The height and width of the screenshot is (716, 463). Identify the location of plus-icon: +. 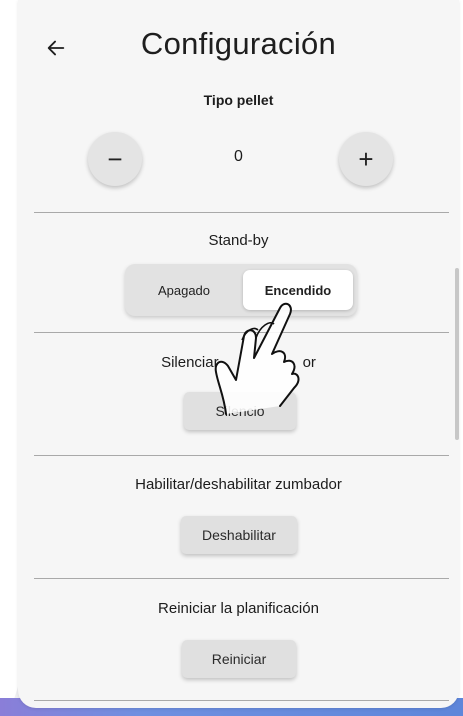
(366, 159).